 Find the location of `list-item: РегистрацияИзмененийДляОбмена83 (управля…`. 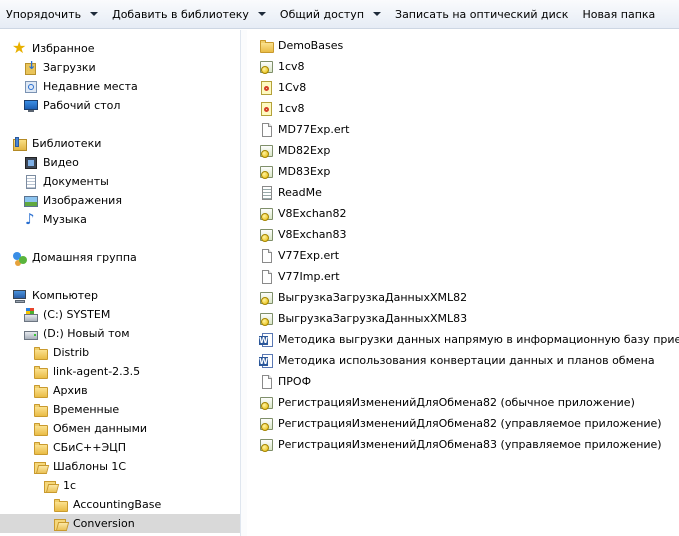

list-item: РегистрацияИзмененийДляОбмена83 (управля… is located at coordinates (460, 444).